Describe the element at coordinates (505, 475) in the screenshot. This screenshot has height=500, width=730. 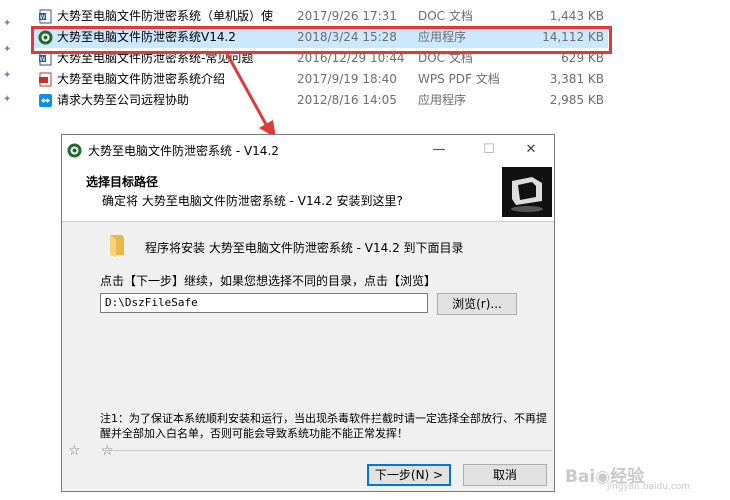
I see `cancel-button: 取消` at that location.